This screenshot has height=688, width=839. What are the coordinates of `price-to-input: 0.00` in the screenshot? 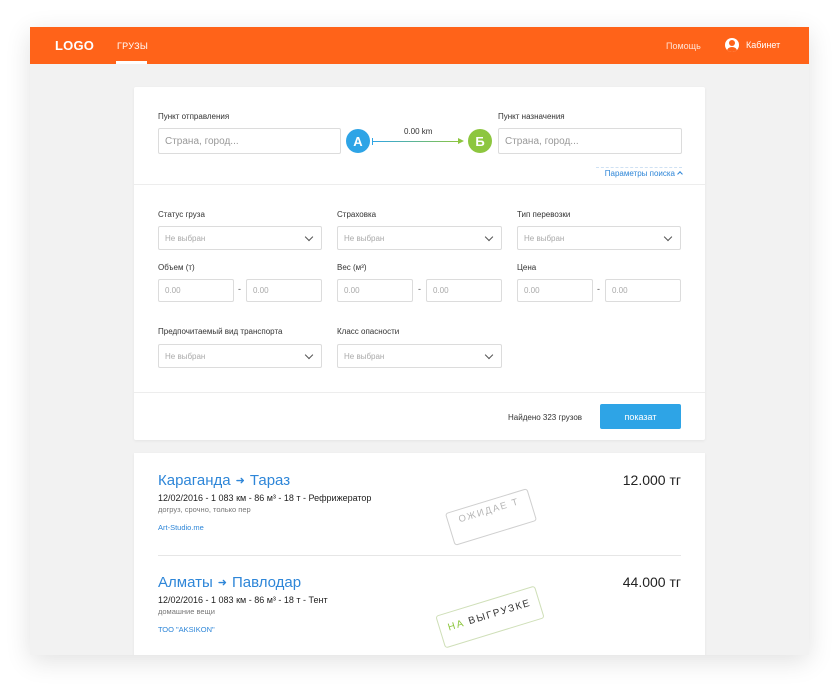 It's located at (643, 290).